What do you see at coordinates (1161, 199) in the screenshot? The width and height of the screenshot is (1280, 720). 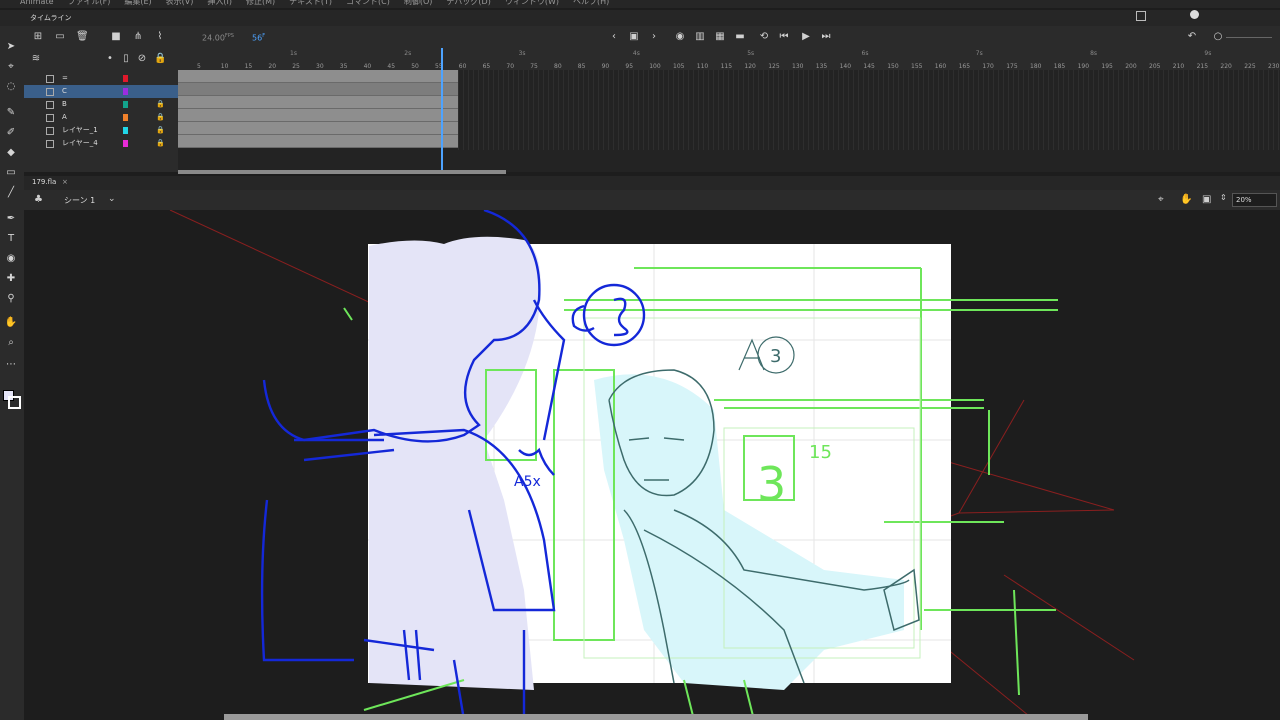 I see `center-stage-icon: ⌖` at bounding box center [1161, 199].